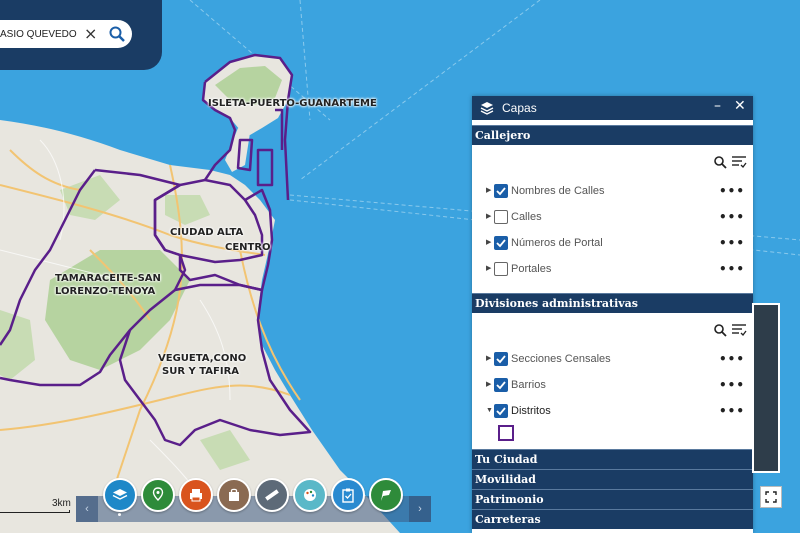  Describe the element at coordinates (528, 385) in the screenshot. I see `layer-label: Barrios` at that location.